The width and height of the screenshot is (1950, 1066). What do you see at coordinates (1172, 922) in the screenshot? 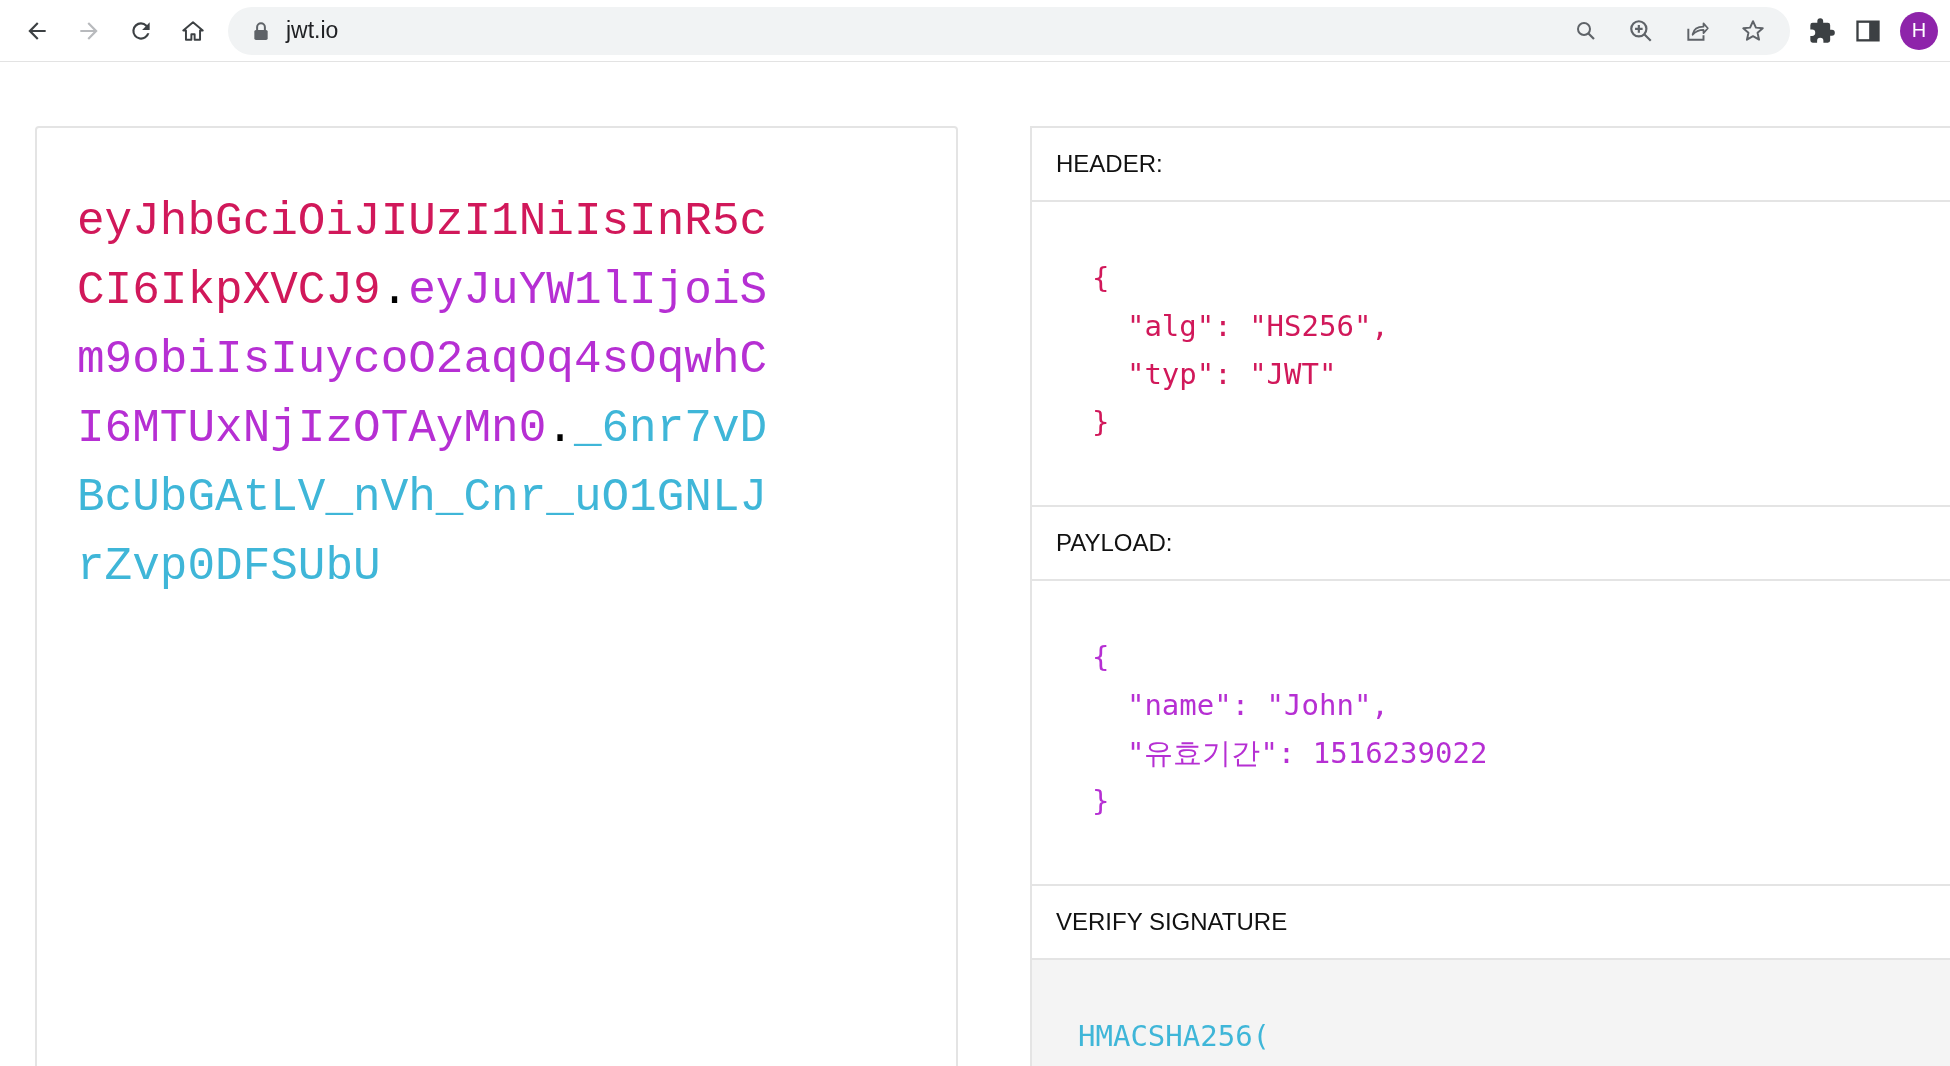
I see `section-title: VERIFY SIGNATURE` at bounding box center [1172, 922].